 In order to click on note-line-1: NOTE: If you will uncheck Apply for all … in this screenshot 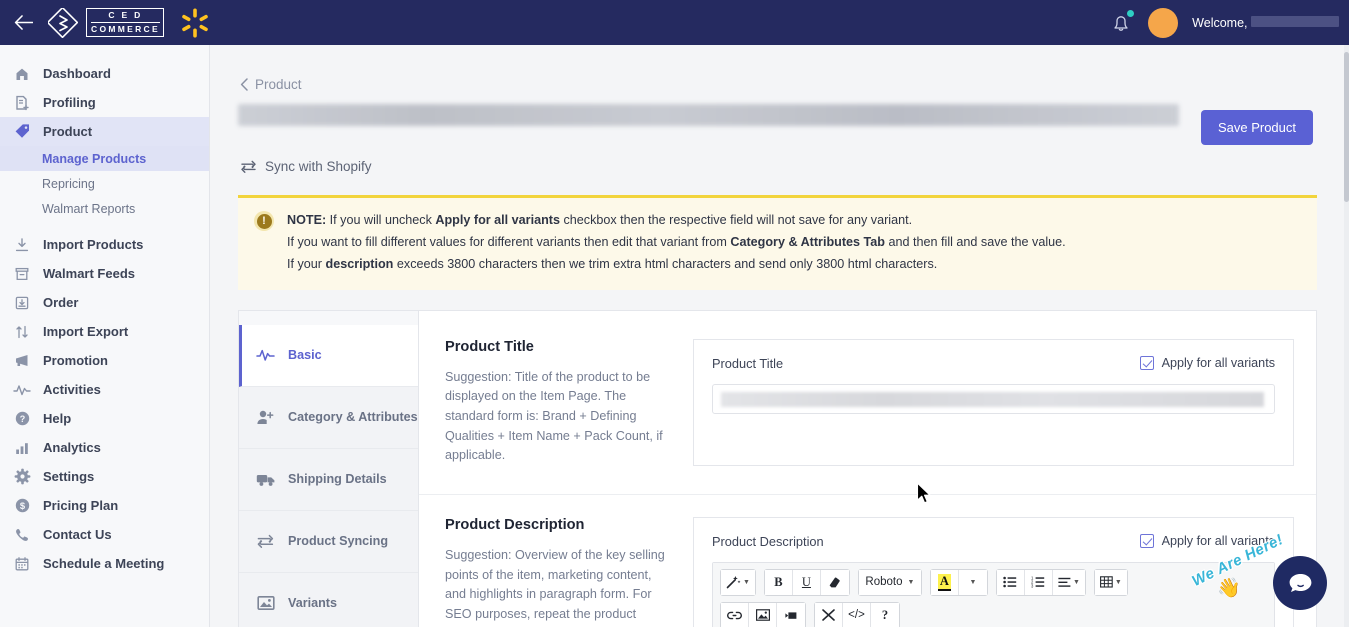, I will do `click(676, 221)`.